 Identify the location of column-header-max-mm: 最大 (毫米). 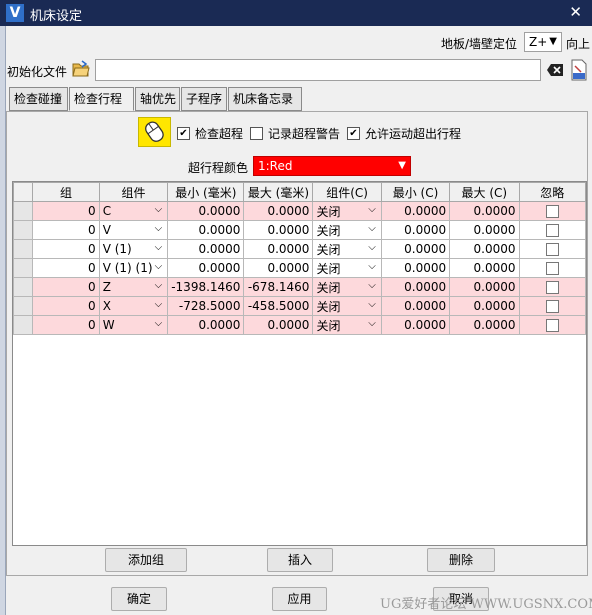
(278, 192).